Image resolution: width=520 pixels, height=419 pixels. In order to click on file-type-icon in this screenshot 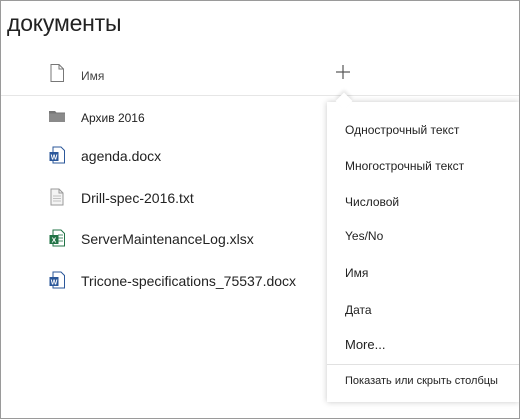, I will do `click(57, 73)`.